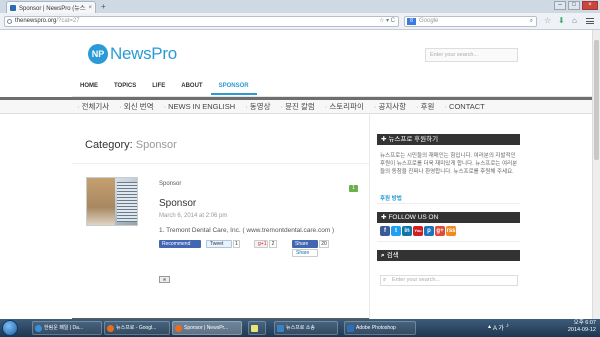 The image size is (600, 337). I want to click on subnav-foreign-translation: 외신 번역, so click(136, 106).